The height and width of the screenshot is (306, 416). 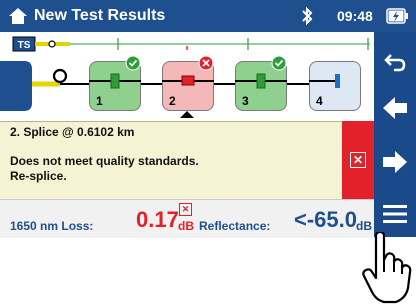 I want to click on ts-marker: TS, so click(x=24, y=44).